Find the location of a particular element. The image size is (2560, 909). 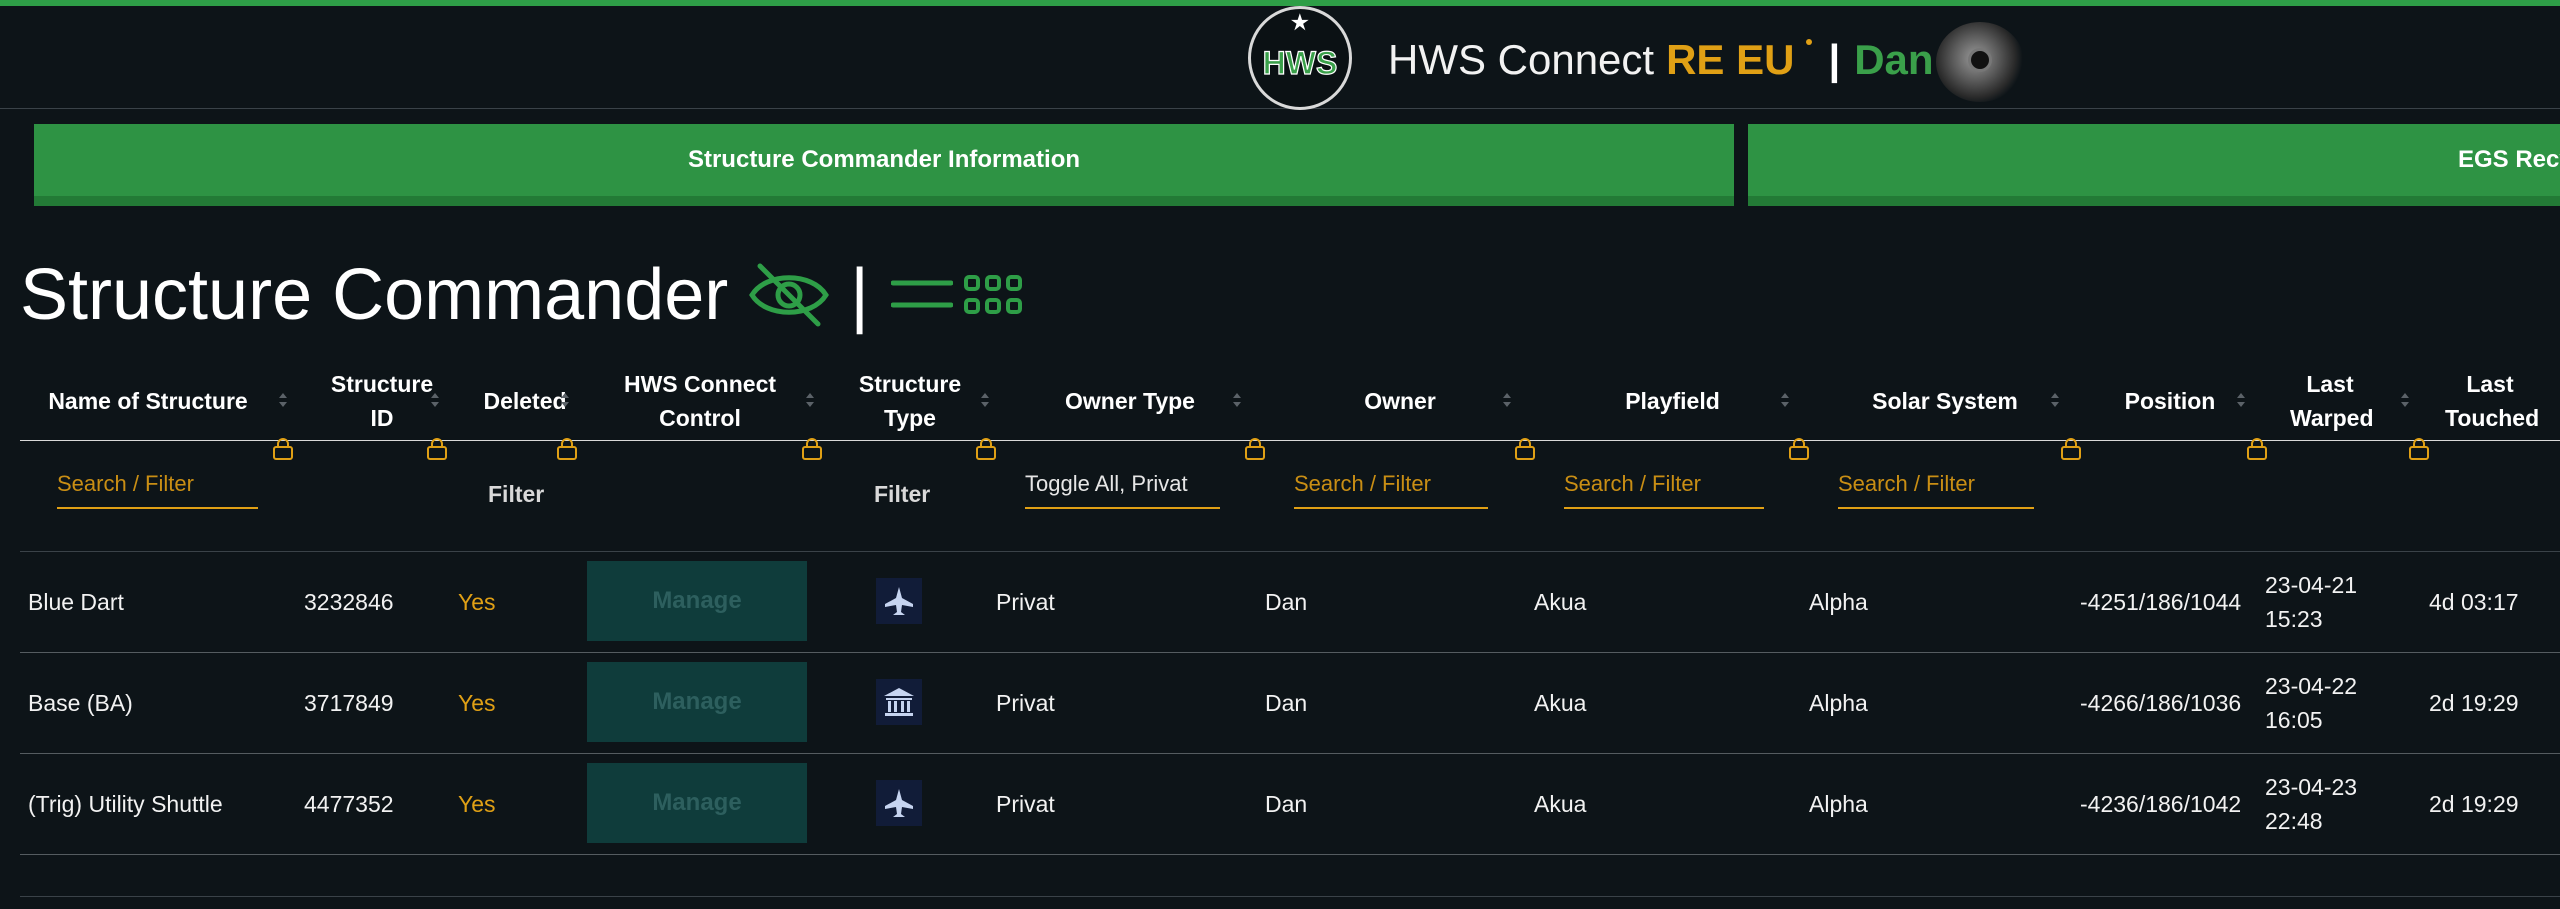

hws-logo-icon: HWS is located at coordinates (1300, 47).